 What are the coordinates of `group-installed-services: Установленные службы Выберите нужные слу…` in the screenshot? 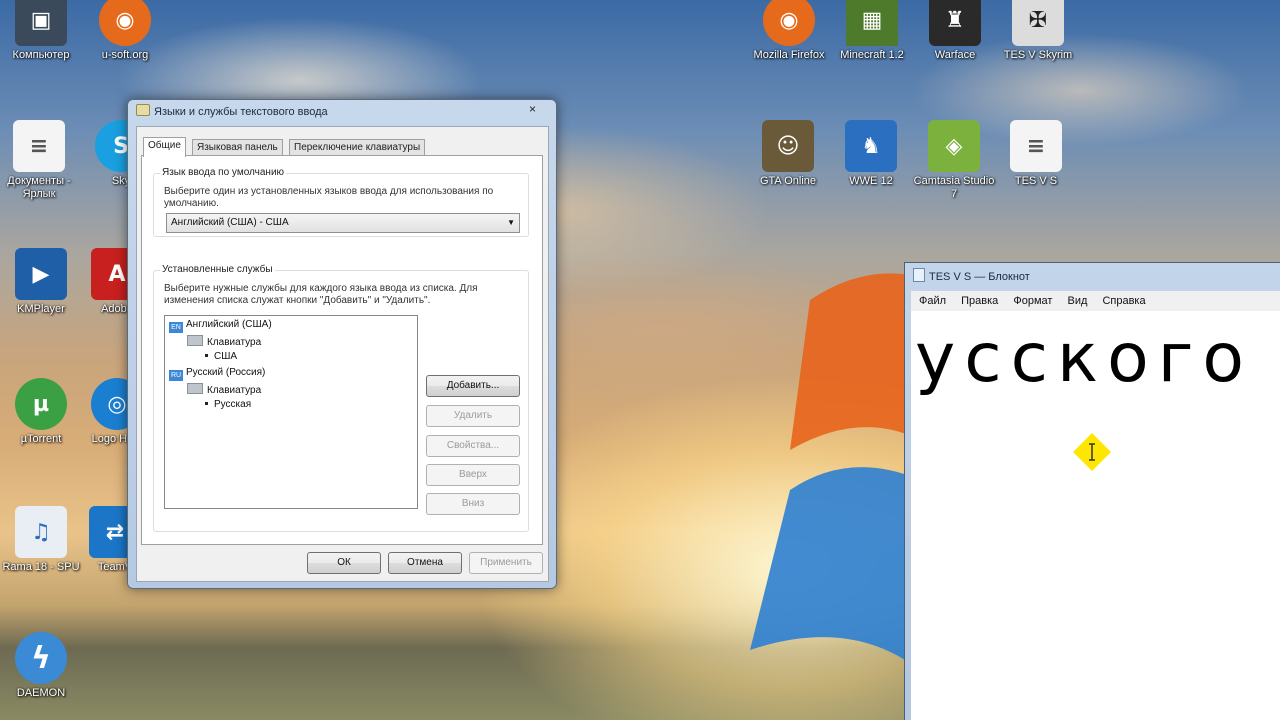 It's located at (341, 398).